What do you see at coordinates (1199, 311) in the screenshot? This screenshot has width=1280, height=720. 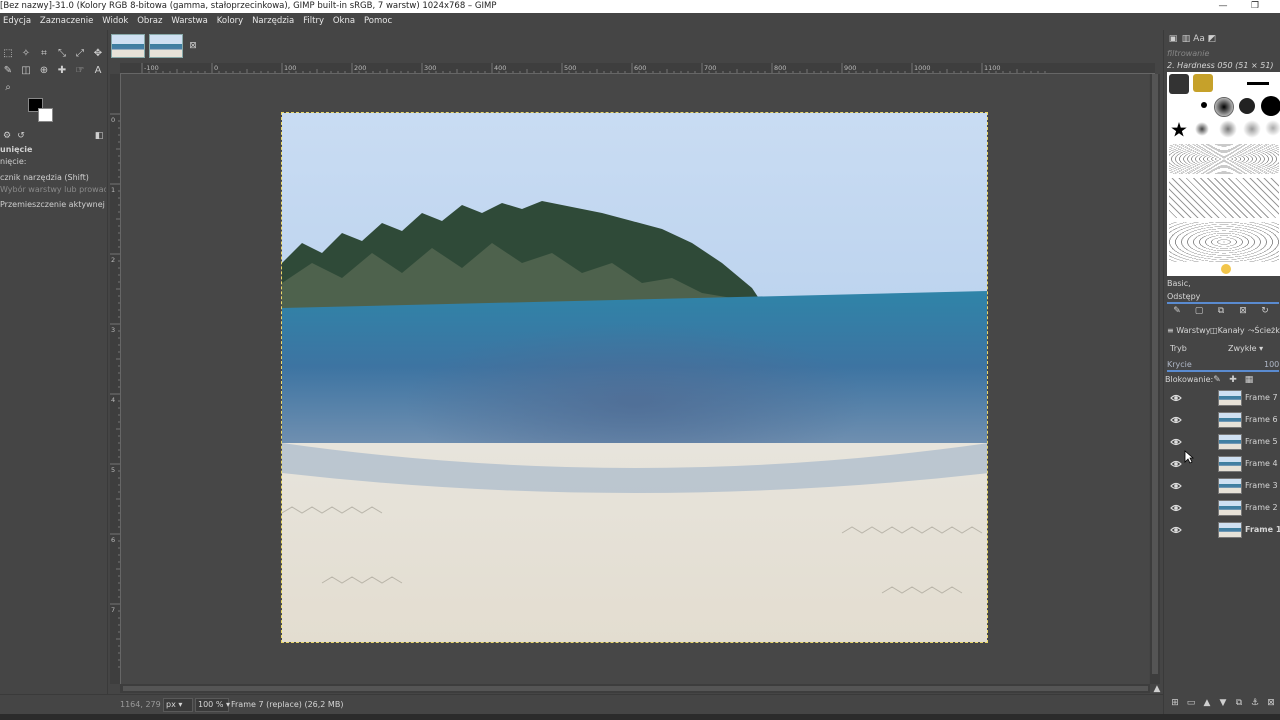 I see `new-brush-icon: ▢` at bounding box center [1199, 311].